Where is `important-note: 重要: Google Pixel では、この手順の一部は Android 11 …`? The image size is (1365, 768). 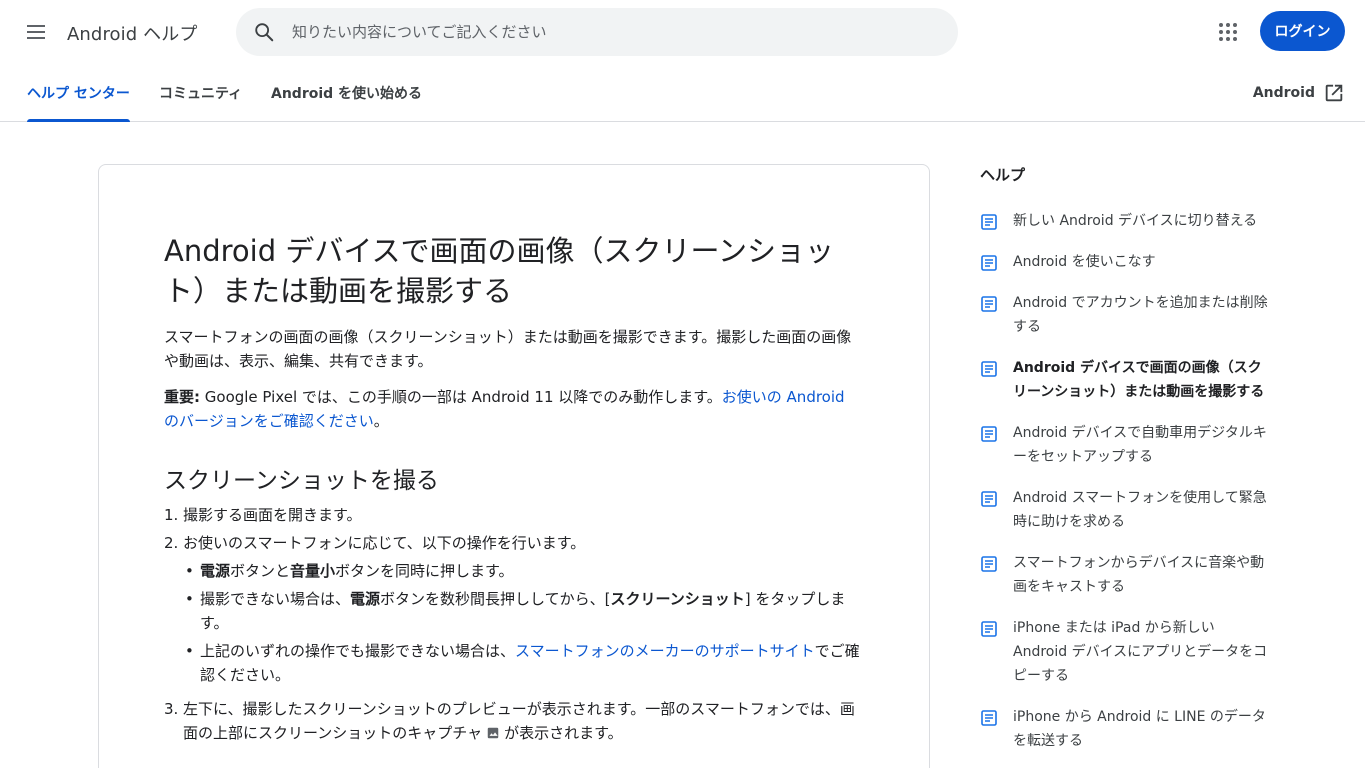 important-note: 重要: Google Pixel では、この手順の一部は Android 11 … is located at coordinates (514, 409).